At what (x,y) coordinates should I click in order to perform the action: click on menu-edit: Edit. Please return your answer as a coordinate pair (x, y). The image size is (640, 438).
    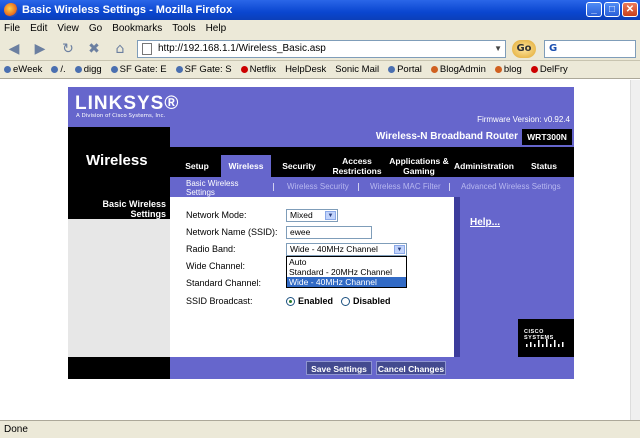
    Looking at the image, I should click on (38, 28).